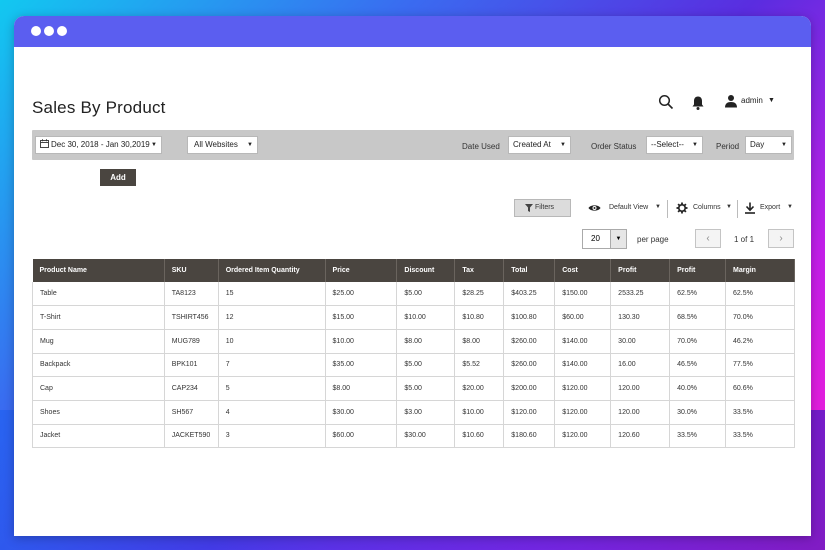 This screenshot has width=825, height=550. What do you see at coordinates (191, 412) in the screenshot?
I see `table-cell: SH567` at bounding box center [191, 412].